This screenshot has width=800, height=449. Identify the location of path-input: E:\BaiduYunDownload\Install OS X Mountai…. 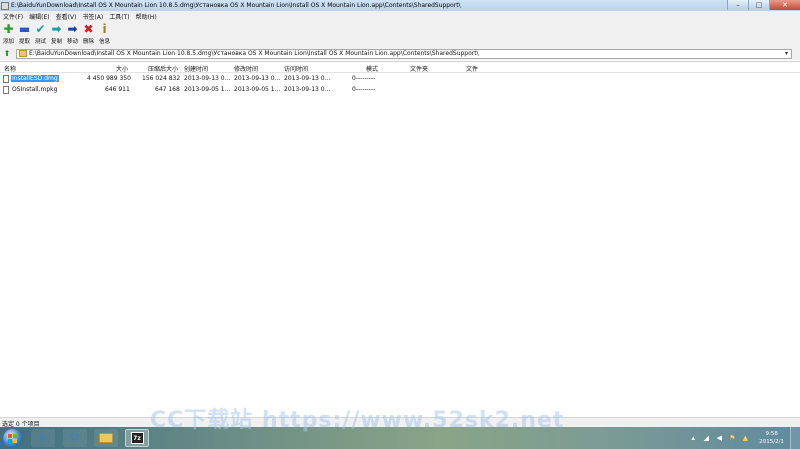
(404, 53).